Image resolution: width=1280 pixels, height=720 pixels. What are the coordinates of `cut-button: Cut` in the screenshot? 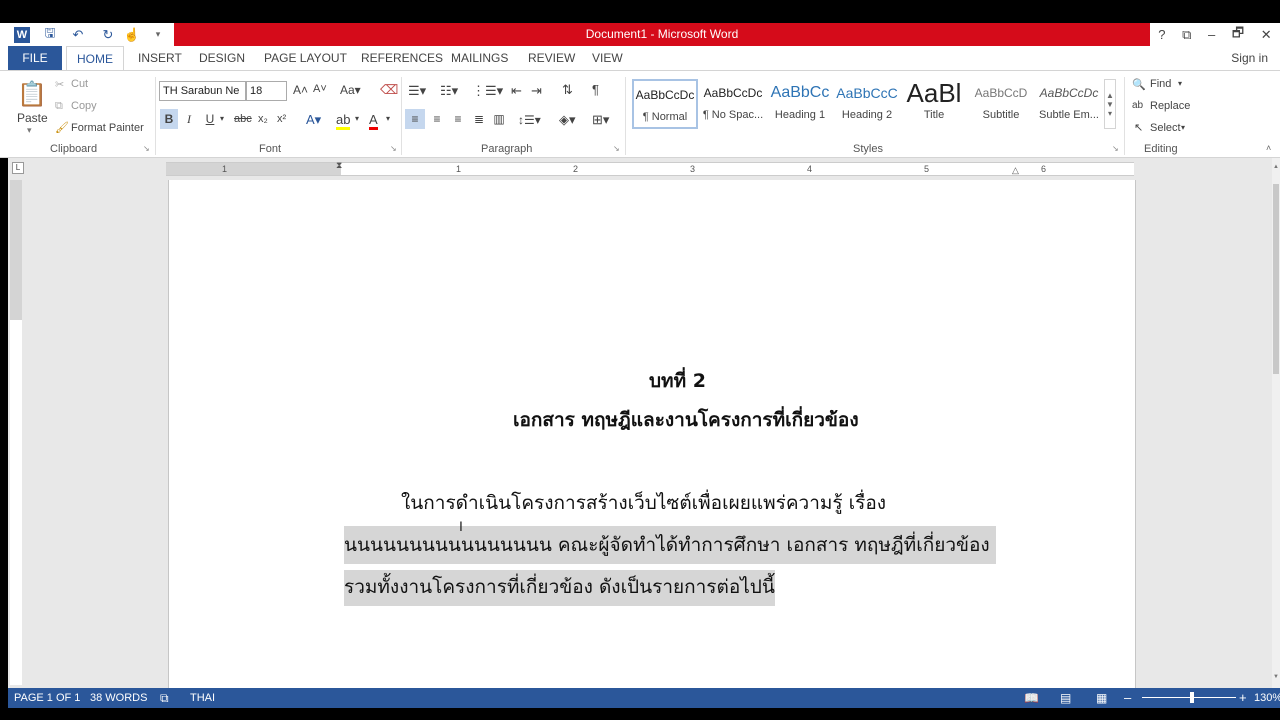 It's located at (79, 84).